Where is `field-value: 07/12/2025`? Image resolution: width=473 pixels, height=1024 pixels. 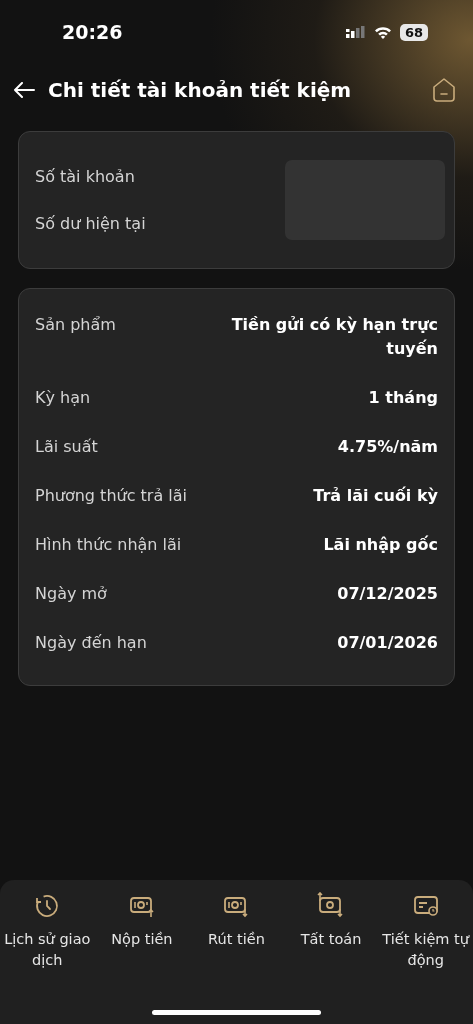
field-value: 07/12/2025 is located at coordinates (387, 594).